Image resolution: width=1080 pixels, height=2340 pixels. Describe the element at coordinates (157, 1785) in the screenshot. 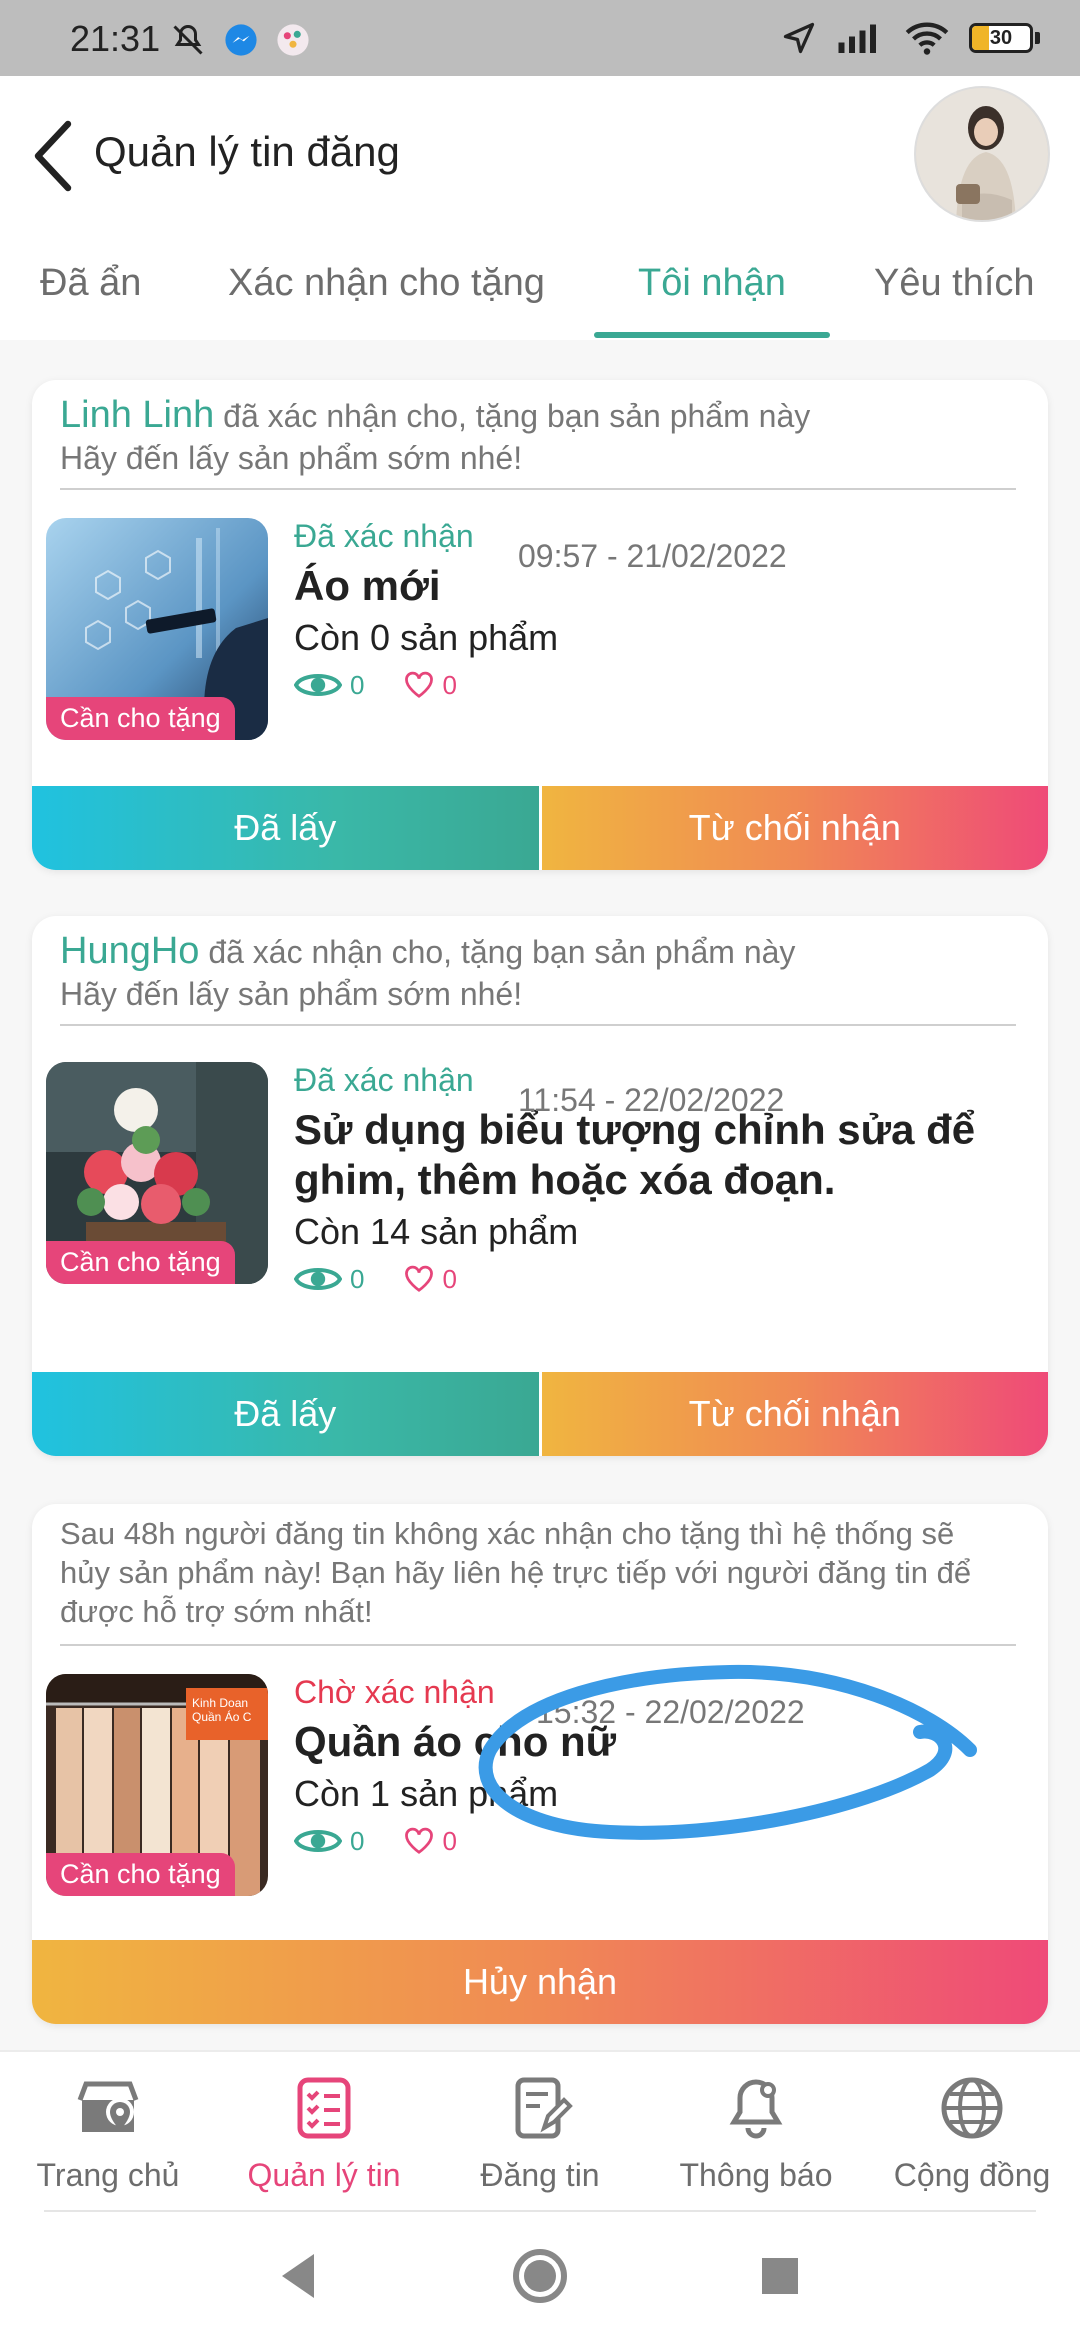

I see `product-thumbnail: Kinh Doan Quần Áo C Cần cho tặng` at that location.